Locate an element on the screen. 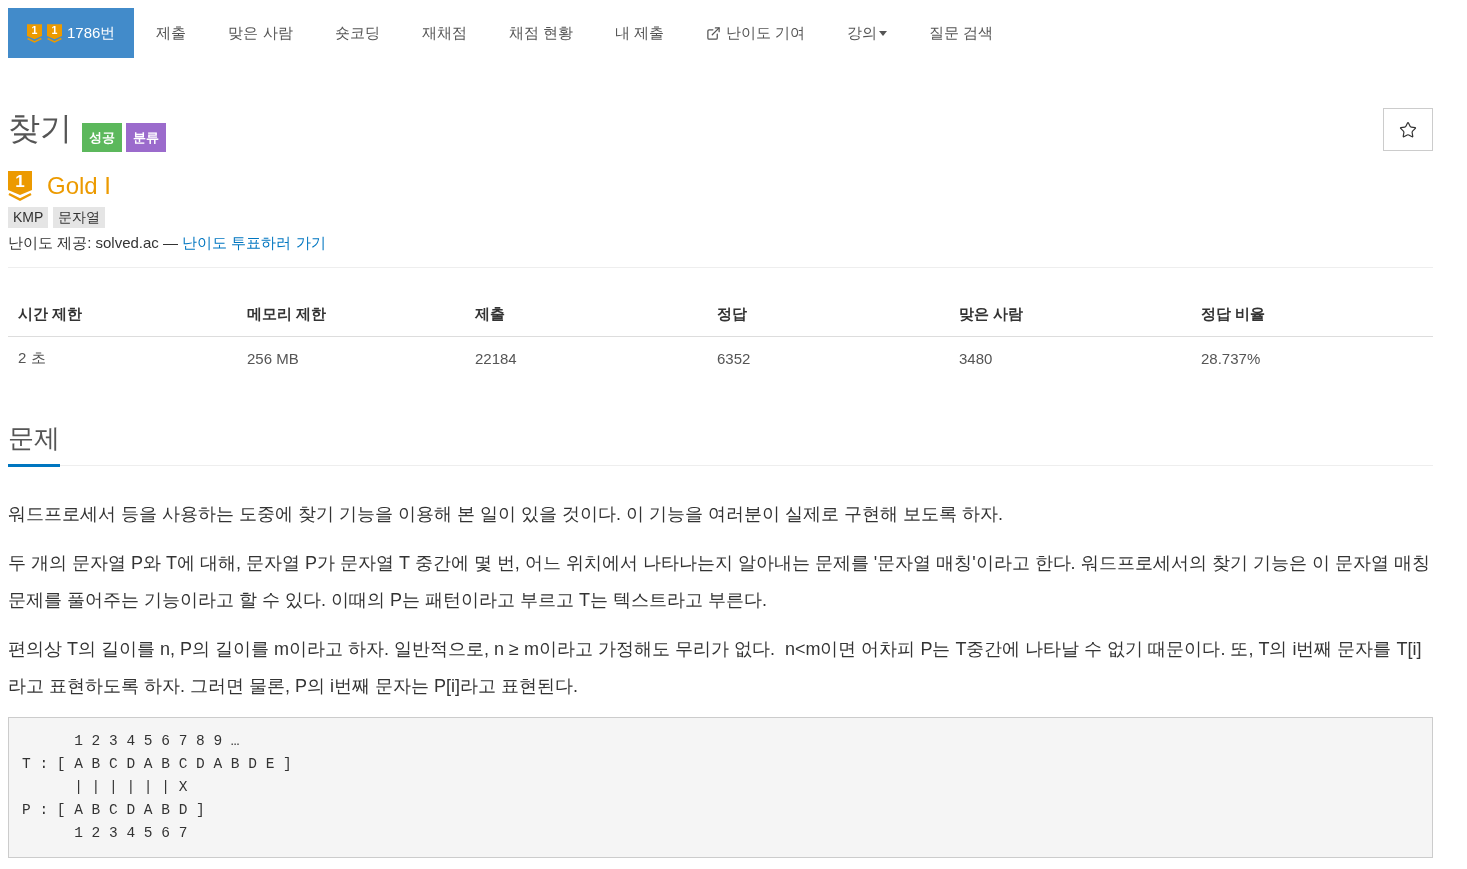  table-header-cell: 맞은 사람 is located at coordinates (1070, 314).